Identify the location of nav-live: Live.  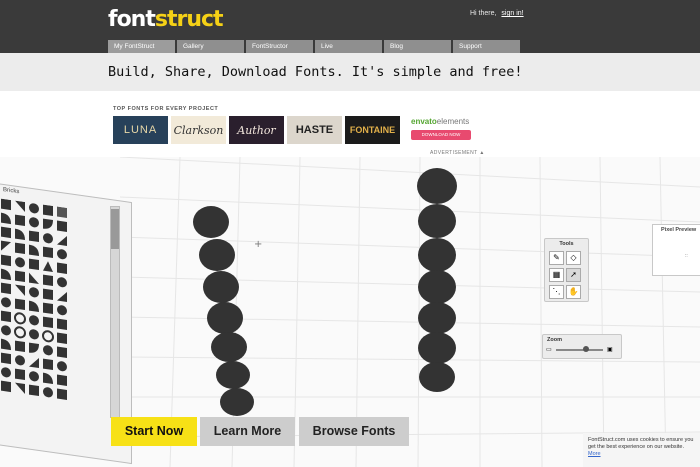
(348, 46).